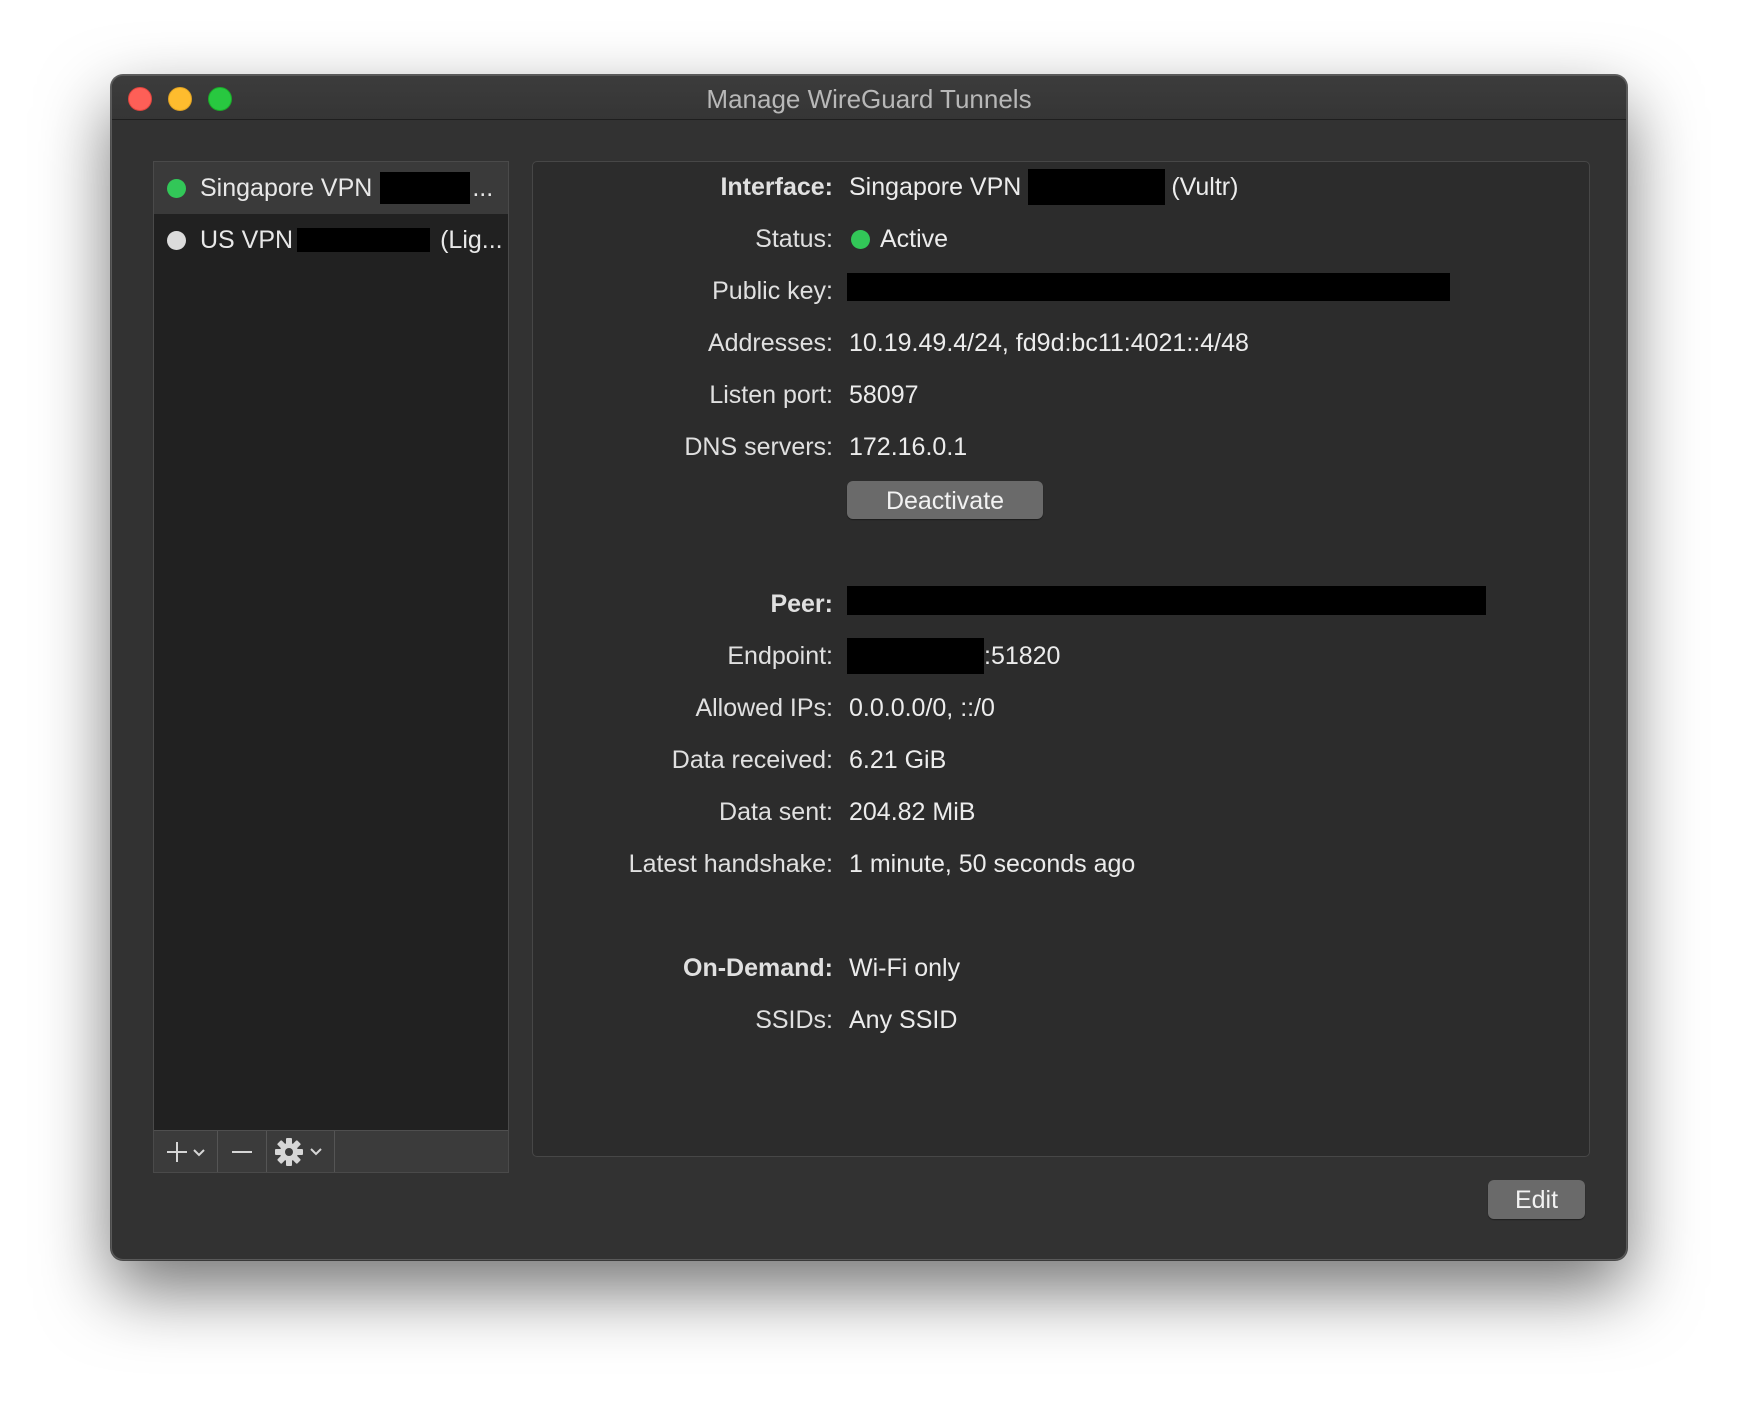 This screenshot has height=1406, width=1738. I want to click on listen-port-row: Listen port: 58097, so click(1061, 395).